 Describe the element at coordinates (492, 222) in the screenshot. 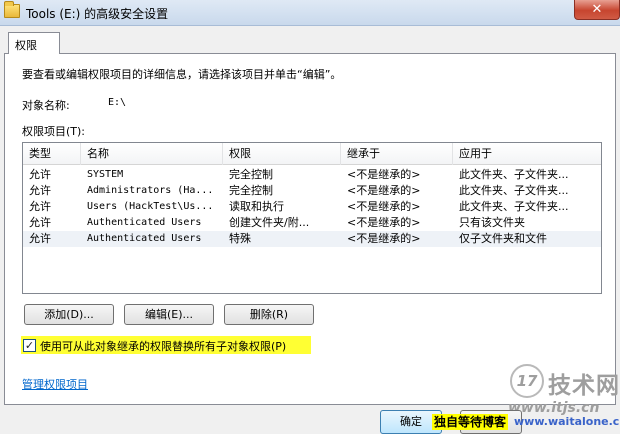

I see `cell-applies: 只有该文件夹` at that location.